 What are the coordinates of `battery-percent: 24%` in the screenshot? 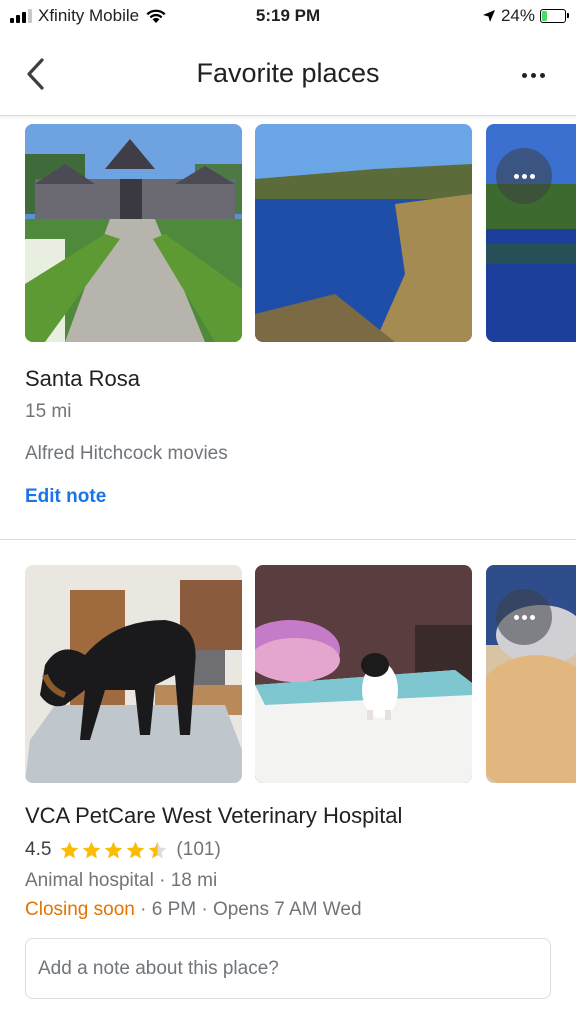 It's located at (517, 15).